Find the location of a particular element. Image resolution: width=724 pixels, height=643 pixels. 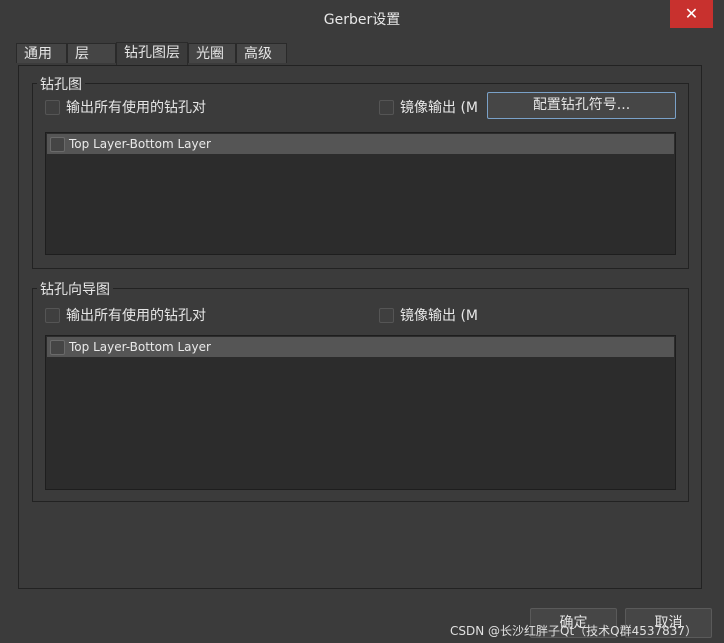

guide-output-all-drill-pairs-checkbox: 输出所有使用的钻孔对 is located at coordinates (126, 315).